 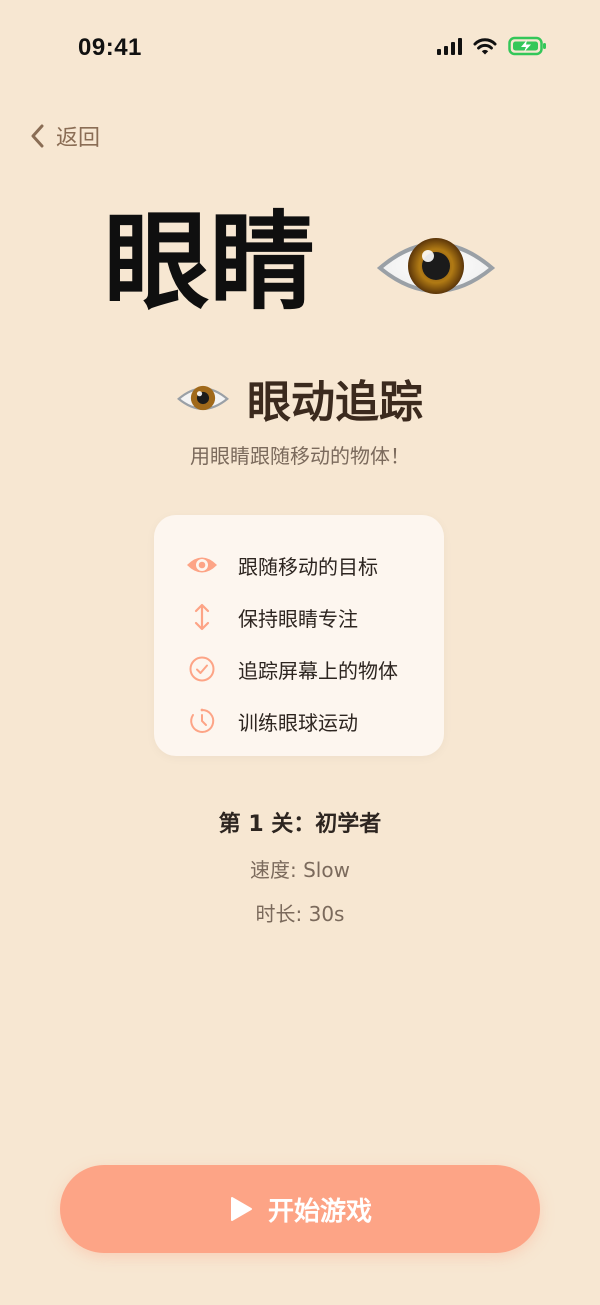 What do you see at coordinates (449, 46) in the screenshot?
I see `cellular-signal-icon` at bounding box center [449, 46].